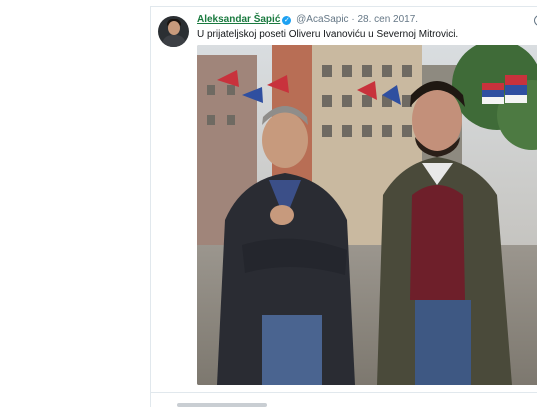 The image size is (537, 407). Describe the element at coordinates (174, 28) in the screenshot. I see `avatar-face` at that location.